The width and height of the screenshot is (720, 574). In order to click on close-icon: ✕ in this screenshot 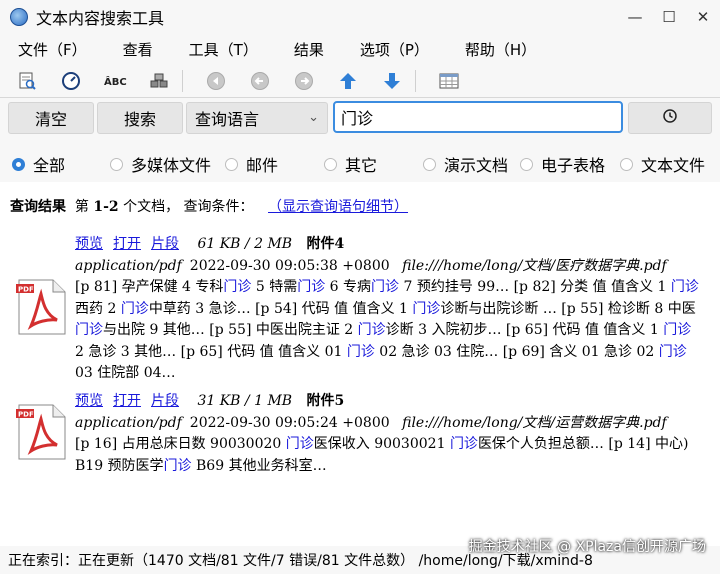, I will do `click(703, 17)`.